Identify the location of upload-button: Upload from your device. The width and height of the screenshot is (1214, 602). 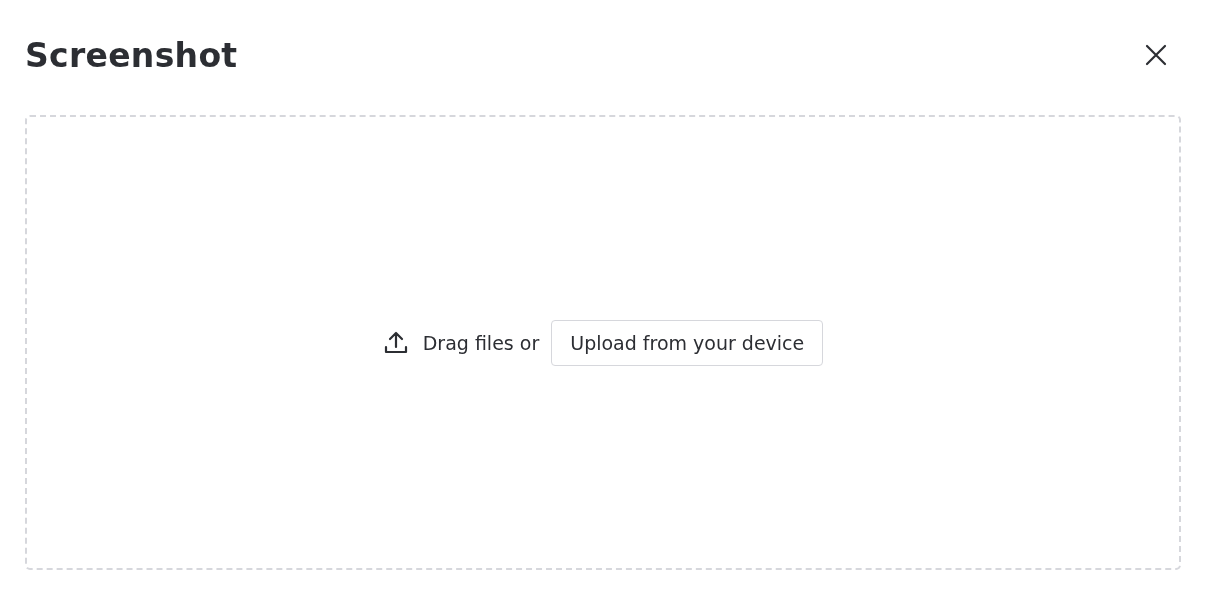
(687, 342).